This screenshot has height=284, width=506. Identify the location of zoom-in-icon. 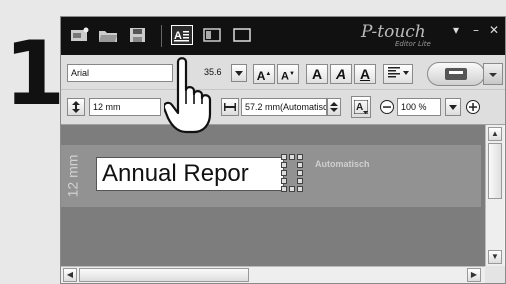
(473, 107).